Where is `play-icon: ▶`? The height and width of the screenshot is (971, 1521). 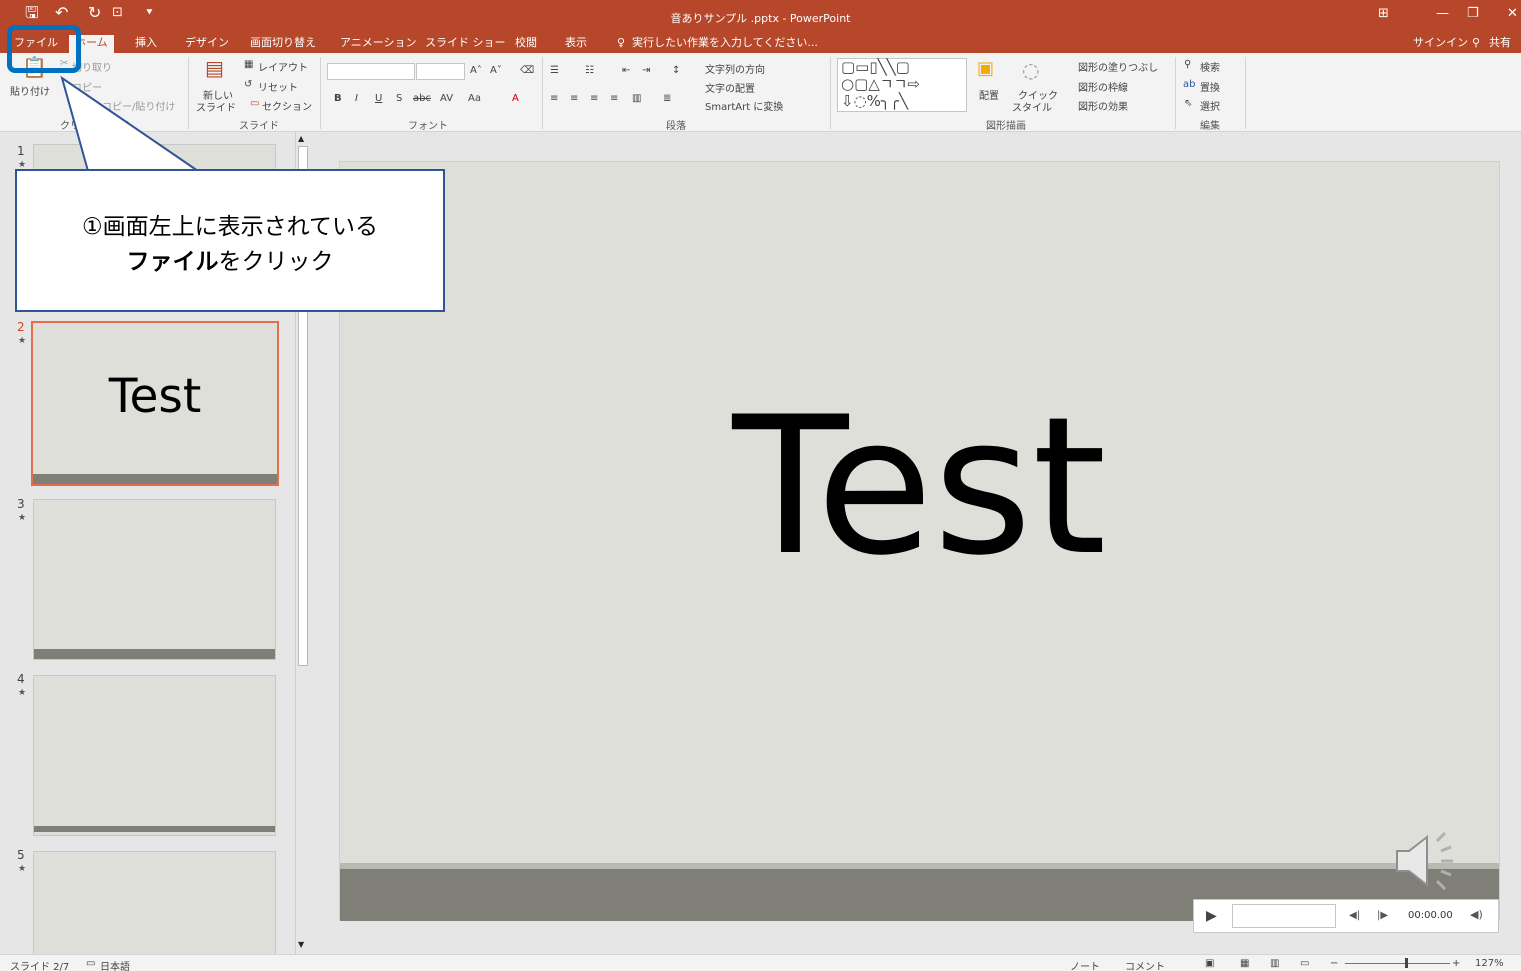 play-icon: ▶ is located at coordinates (1211, 916).